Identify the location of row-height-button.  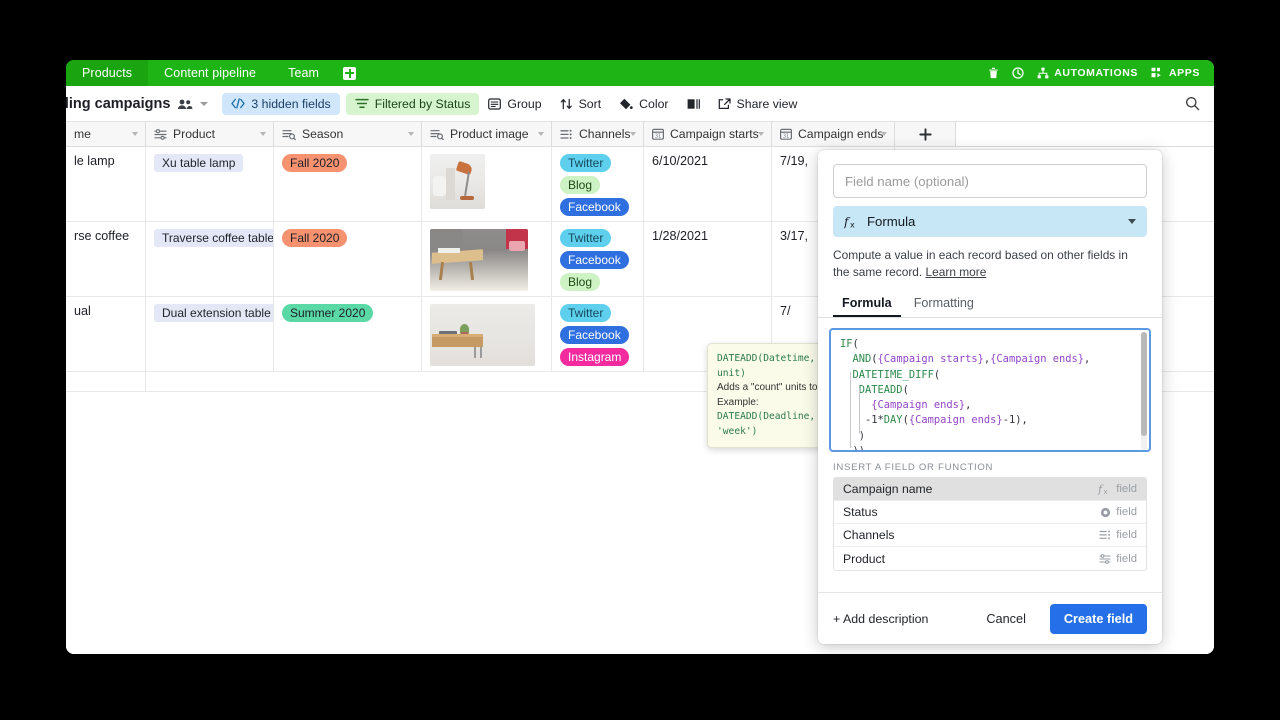
(693, 104).